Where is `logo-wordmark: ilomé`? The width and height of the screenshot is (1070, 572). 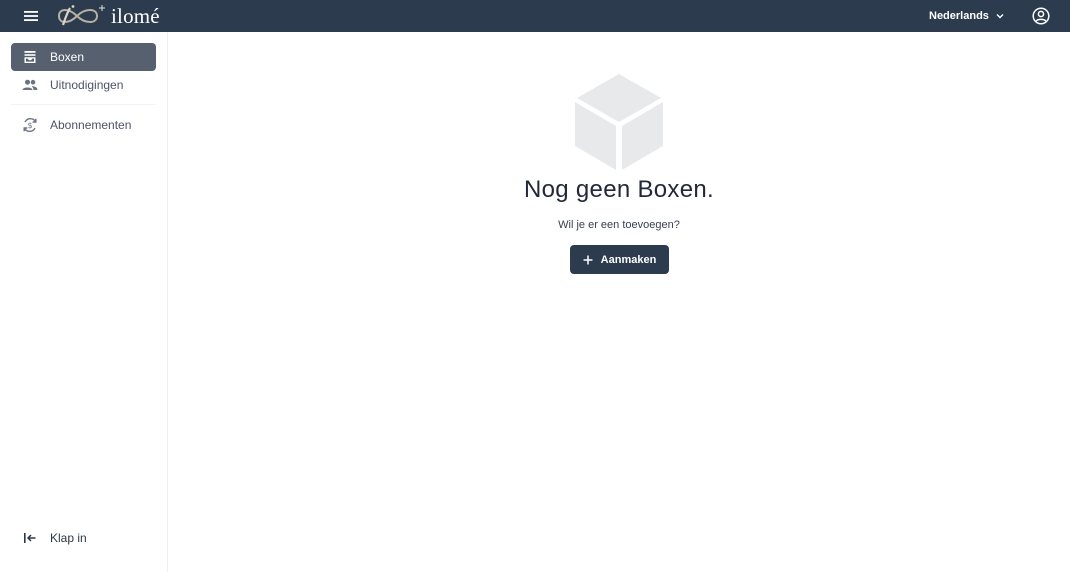
logo-wordmark: ilomé is located at coordinates (135, 15).